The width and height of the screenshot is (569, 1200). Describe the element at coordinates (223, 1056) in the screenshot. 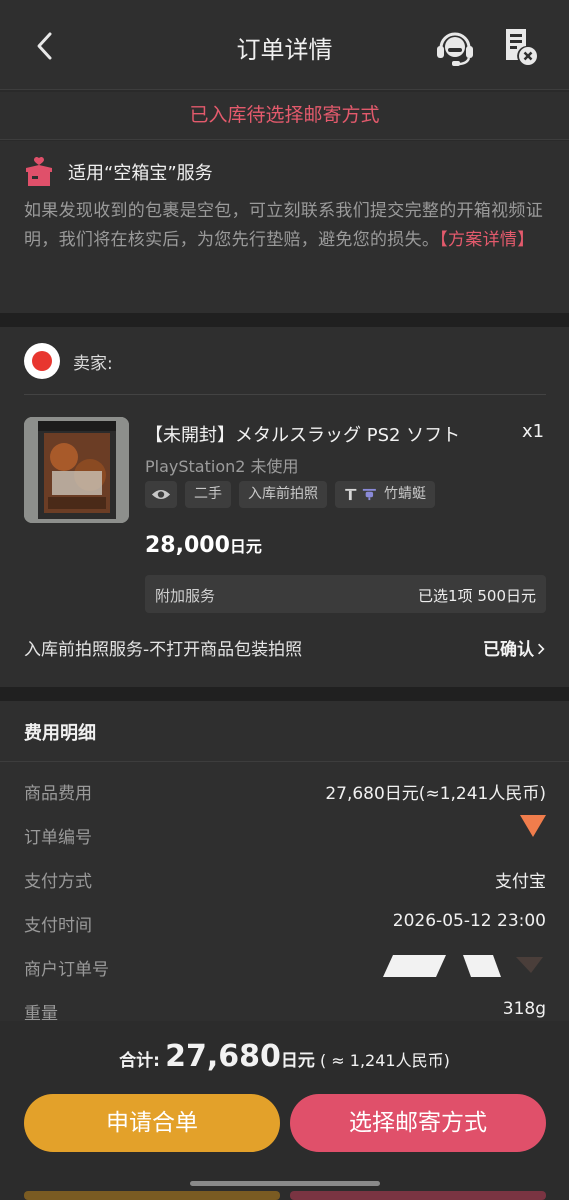

I see `total-amount: 27,680` at that location.